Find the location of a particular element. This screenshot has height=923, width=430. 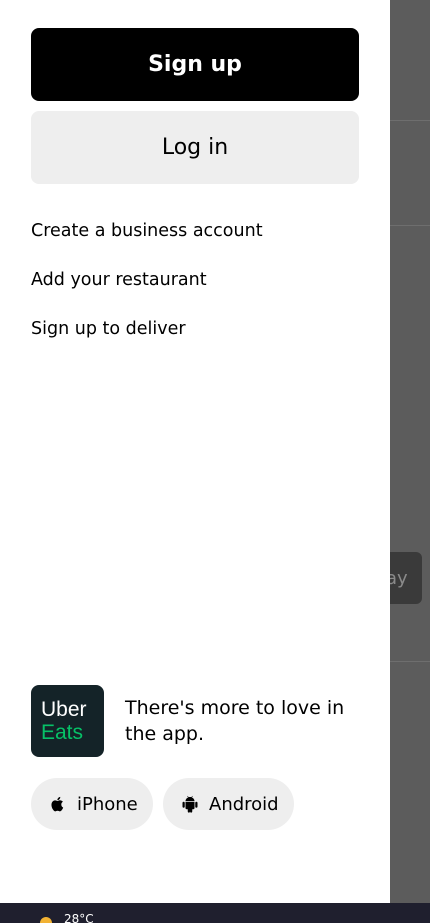

android-icon is located at coordinates (190, 804).